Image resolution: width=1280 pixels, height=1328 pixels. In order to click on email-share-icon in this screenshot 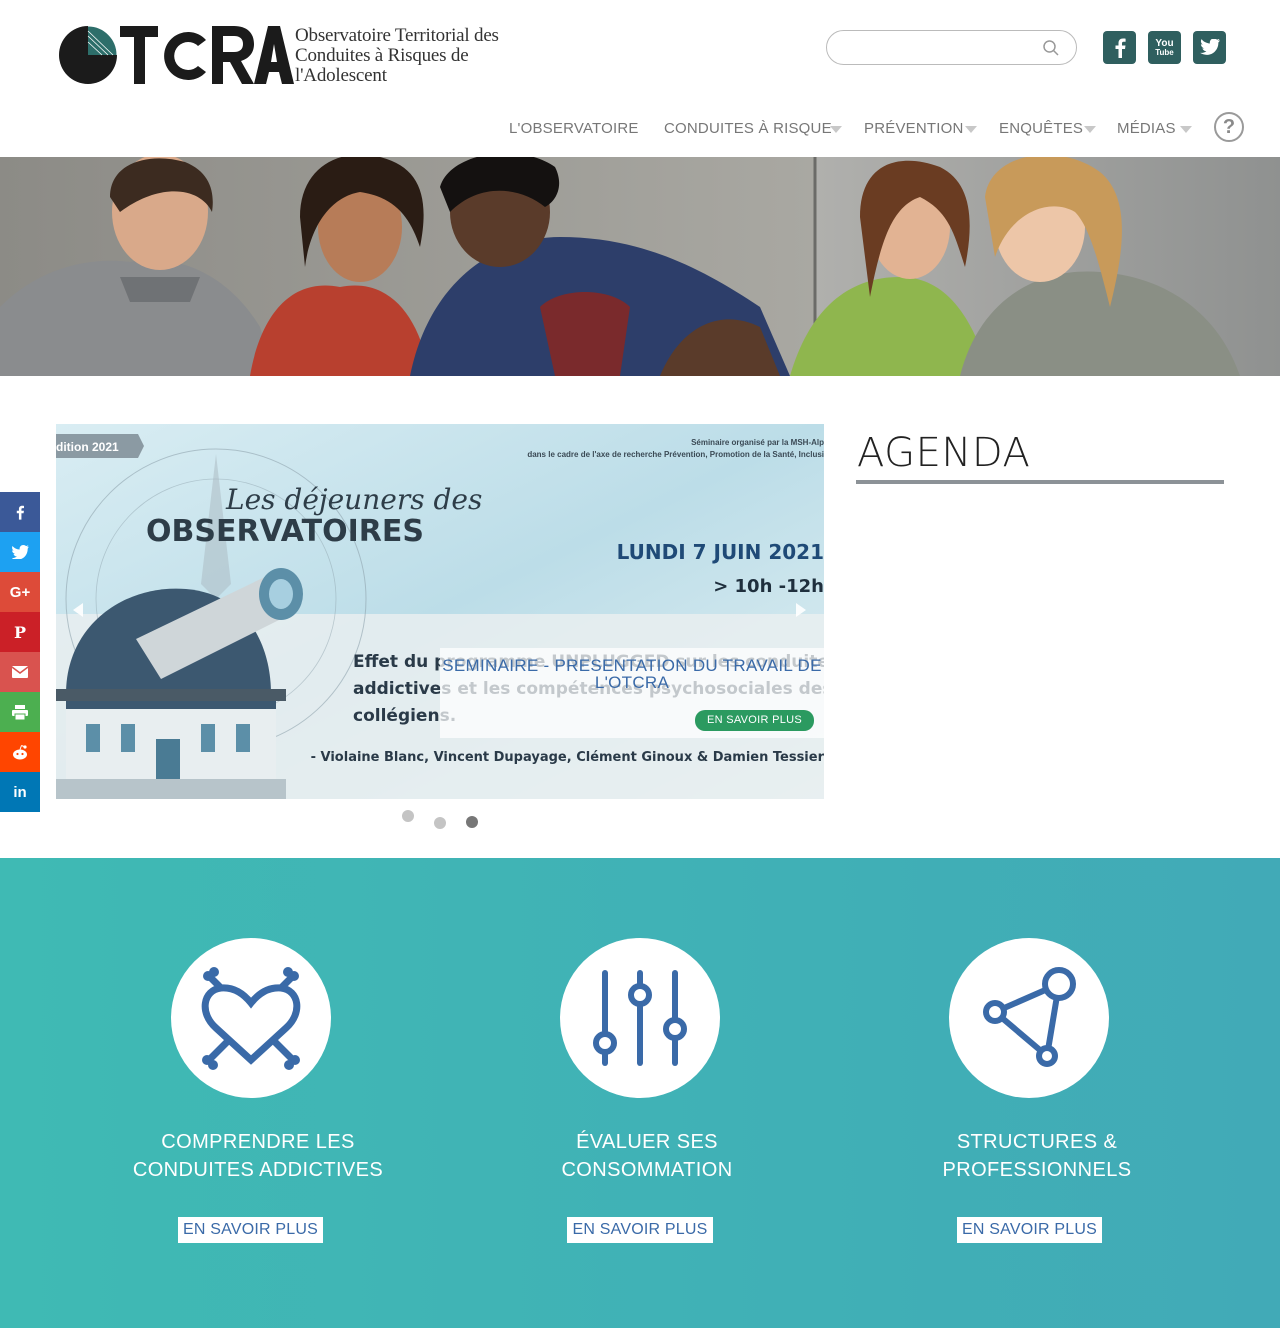, I will do `click(20, 672)`.